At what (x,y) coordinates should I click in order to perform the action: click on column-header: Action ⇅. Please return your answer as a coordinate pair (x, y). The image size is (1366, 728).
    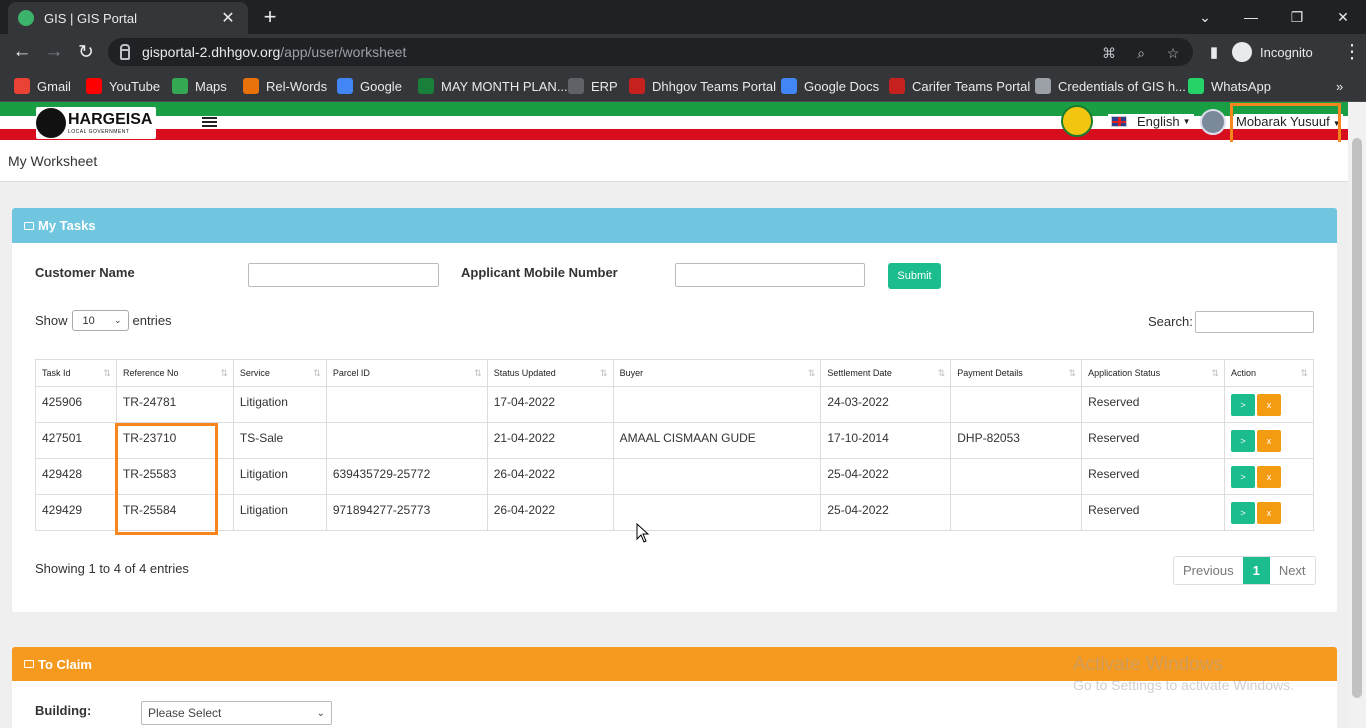
    Looking at the image, I should click on (1269, 373).